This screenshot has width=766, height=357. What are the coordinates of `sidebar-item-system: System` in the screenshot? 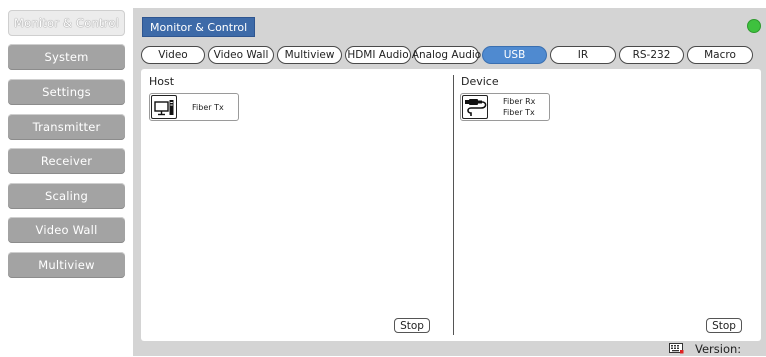 It's located at (66, 57).